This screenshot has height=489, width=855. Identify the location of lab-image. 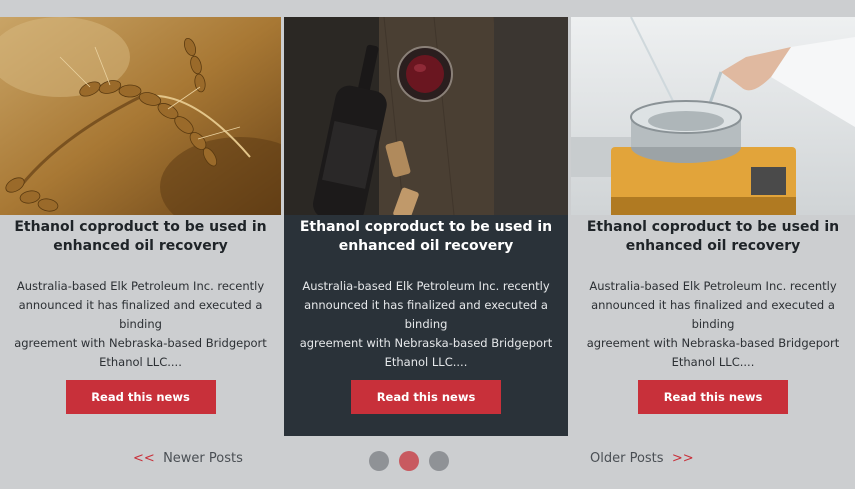
(713, 116).